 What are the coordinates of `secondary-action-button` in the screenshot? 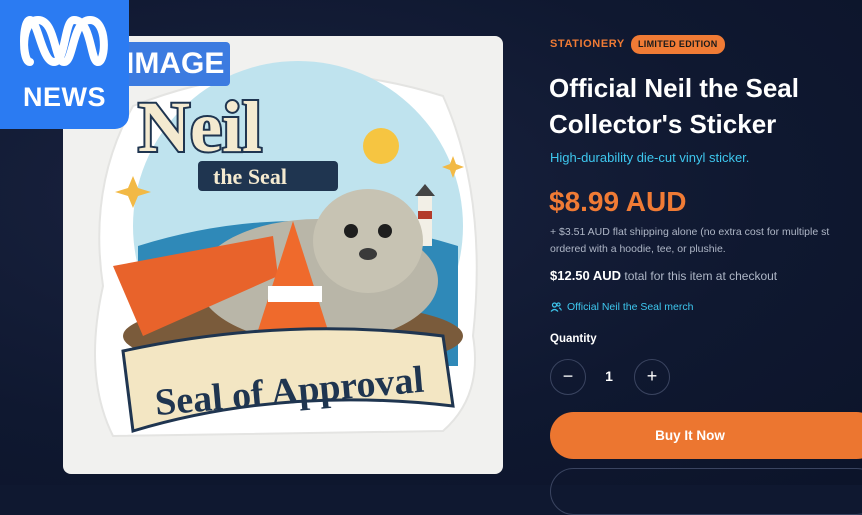 It's located at (706, 491).